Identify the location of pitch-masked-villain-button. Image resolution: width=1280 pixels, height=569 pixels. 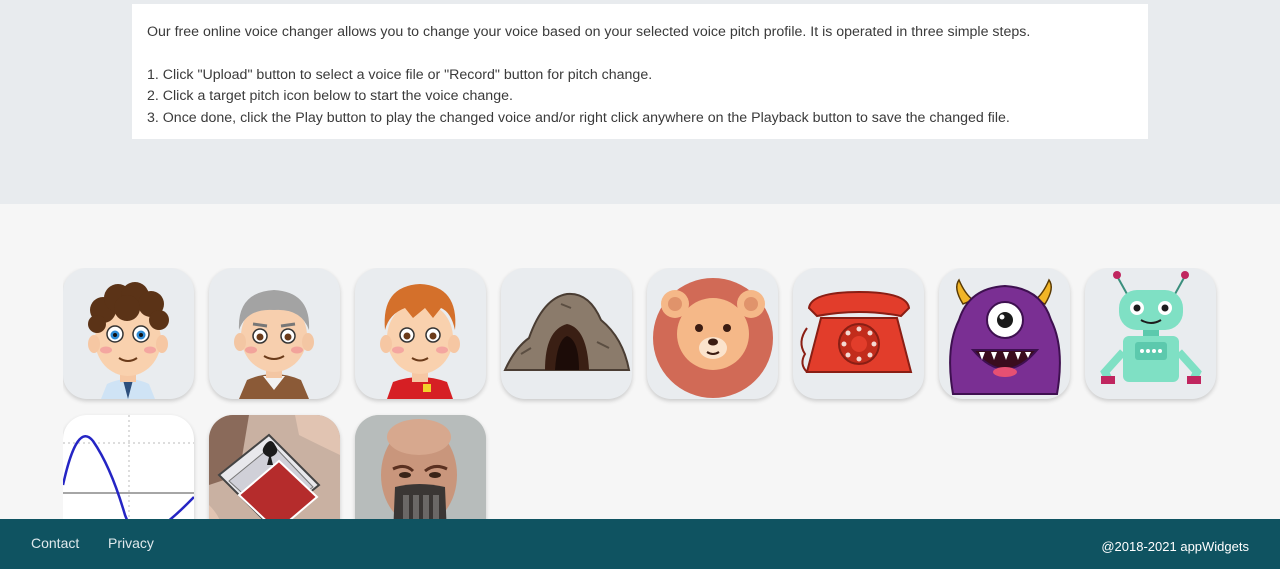
(420, 467).